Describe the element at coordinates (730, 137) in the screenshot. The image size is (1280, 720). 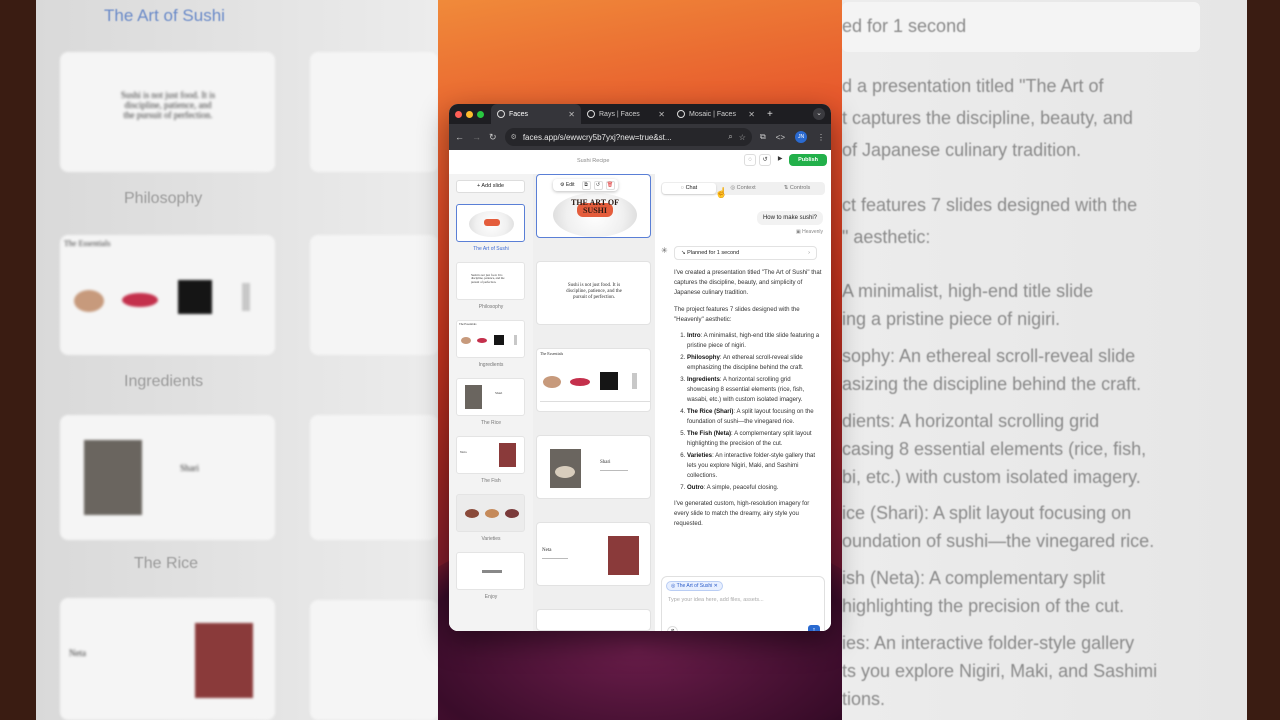
I see `zoom-icon: ⌕` at that location.